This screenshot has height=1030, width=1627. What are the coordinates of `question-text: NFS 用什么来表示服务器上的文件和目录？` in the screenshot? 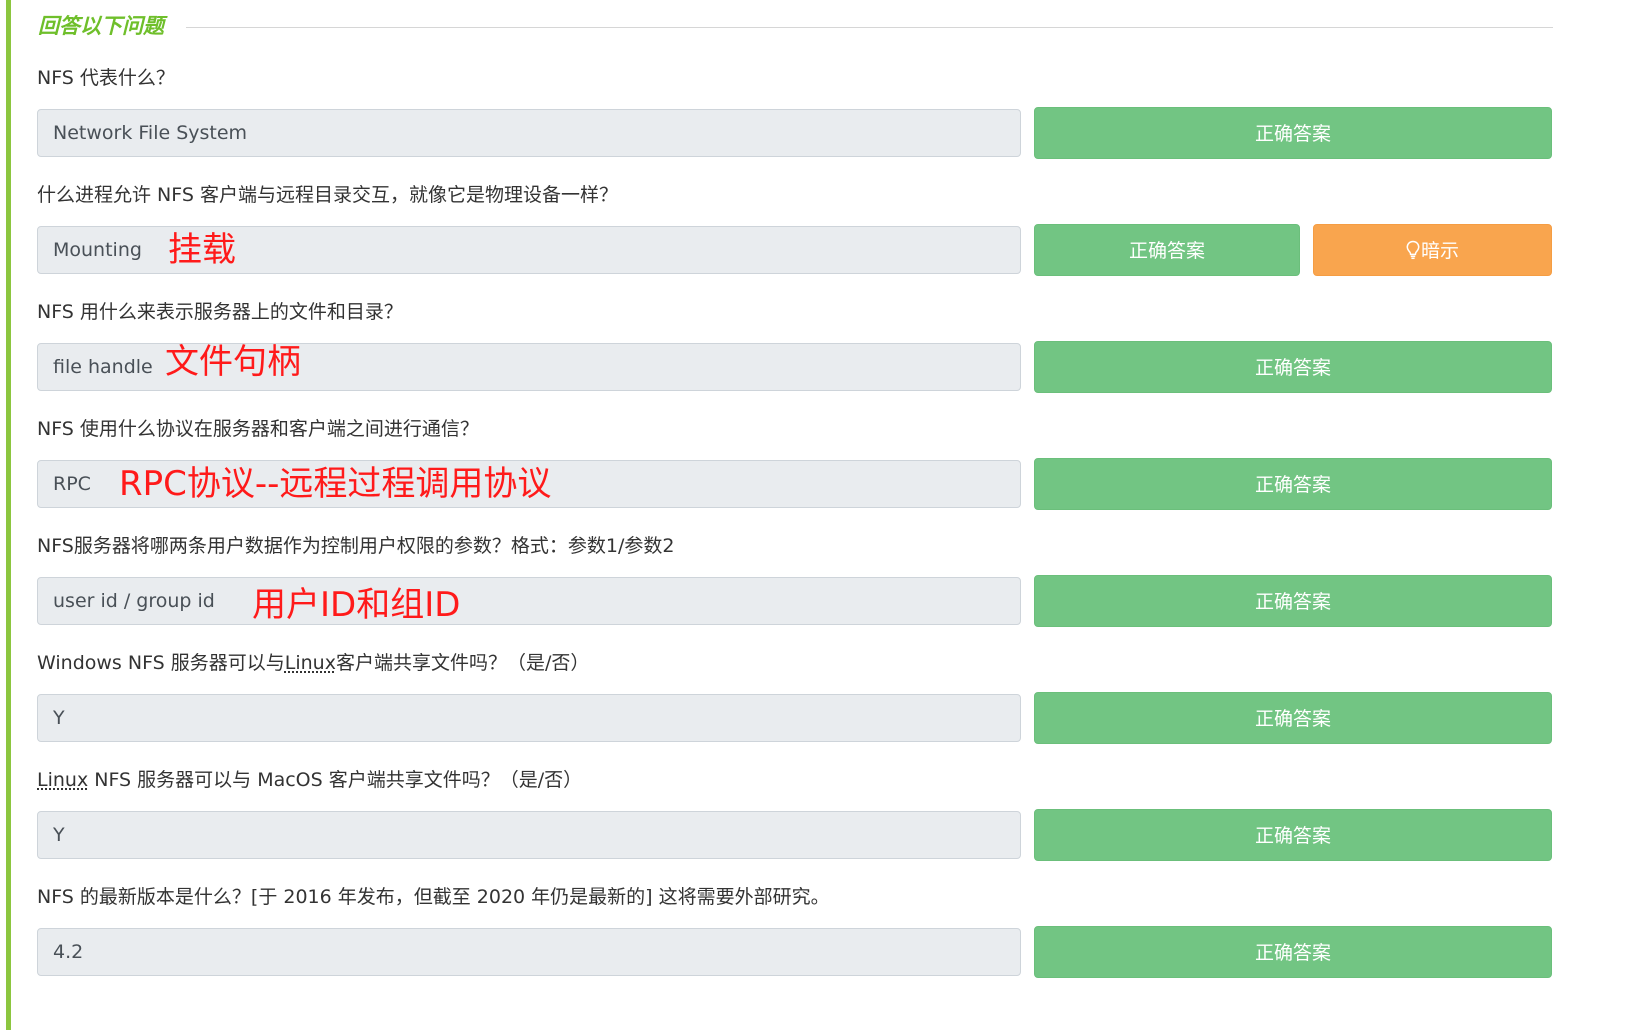 It's located at (220, 312).